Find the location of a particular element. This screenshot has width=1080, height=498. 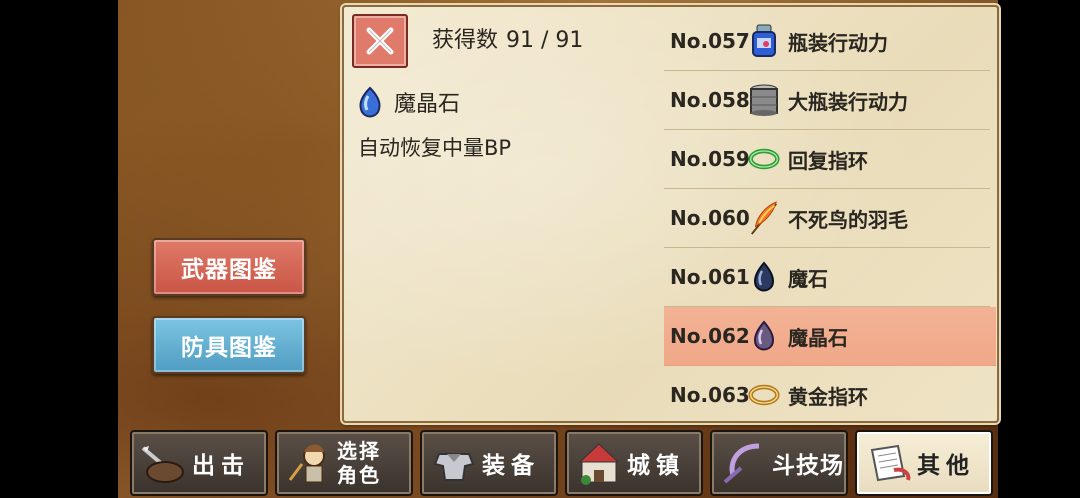

gold-ring-icon is located at coordinates (764, 395).